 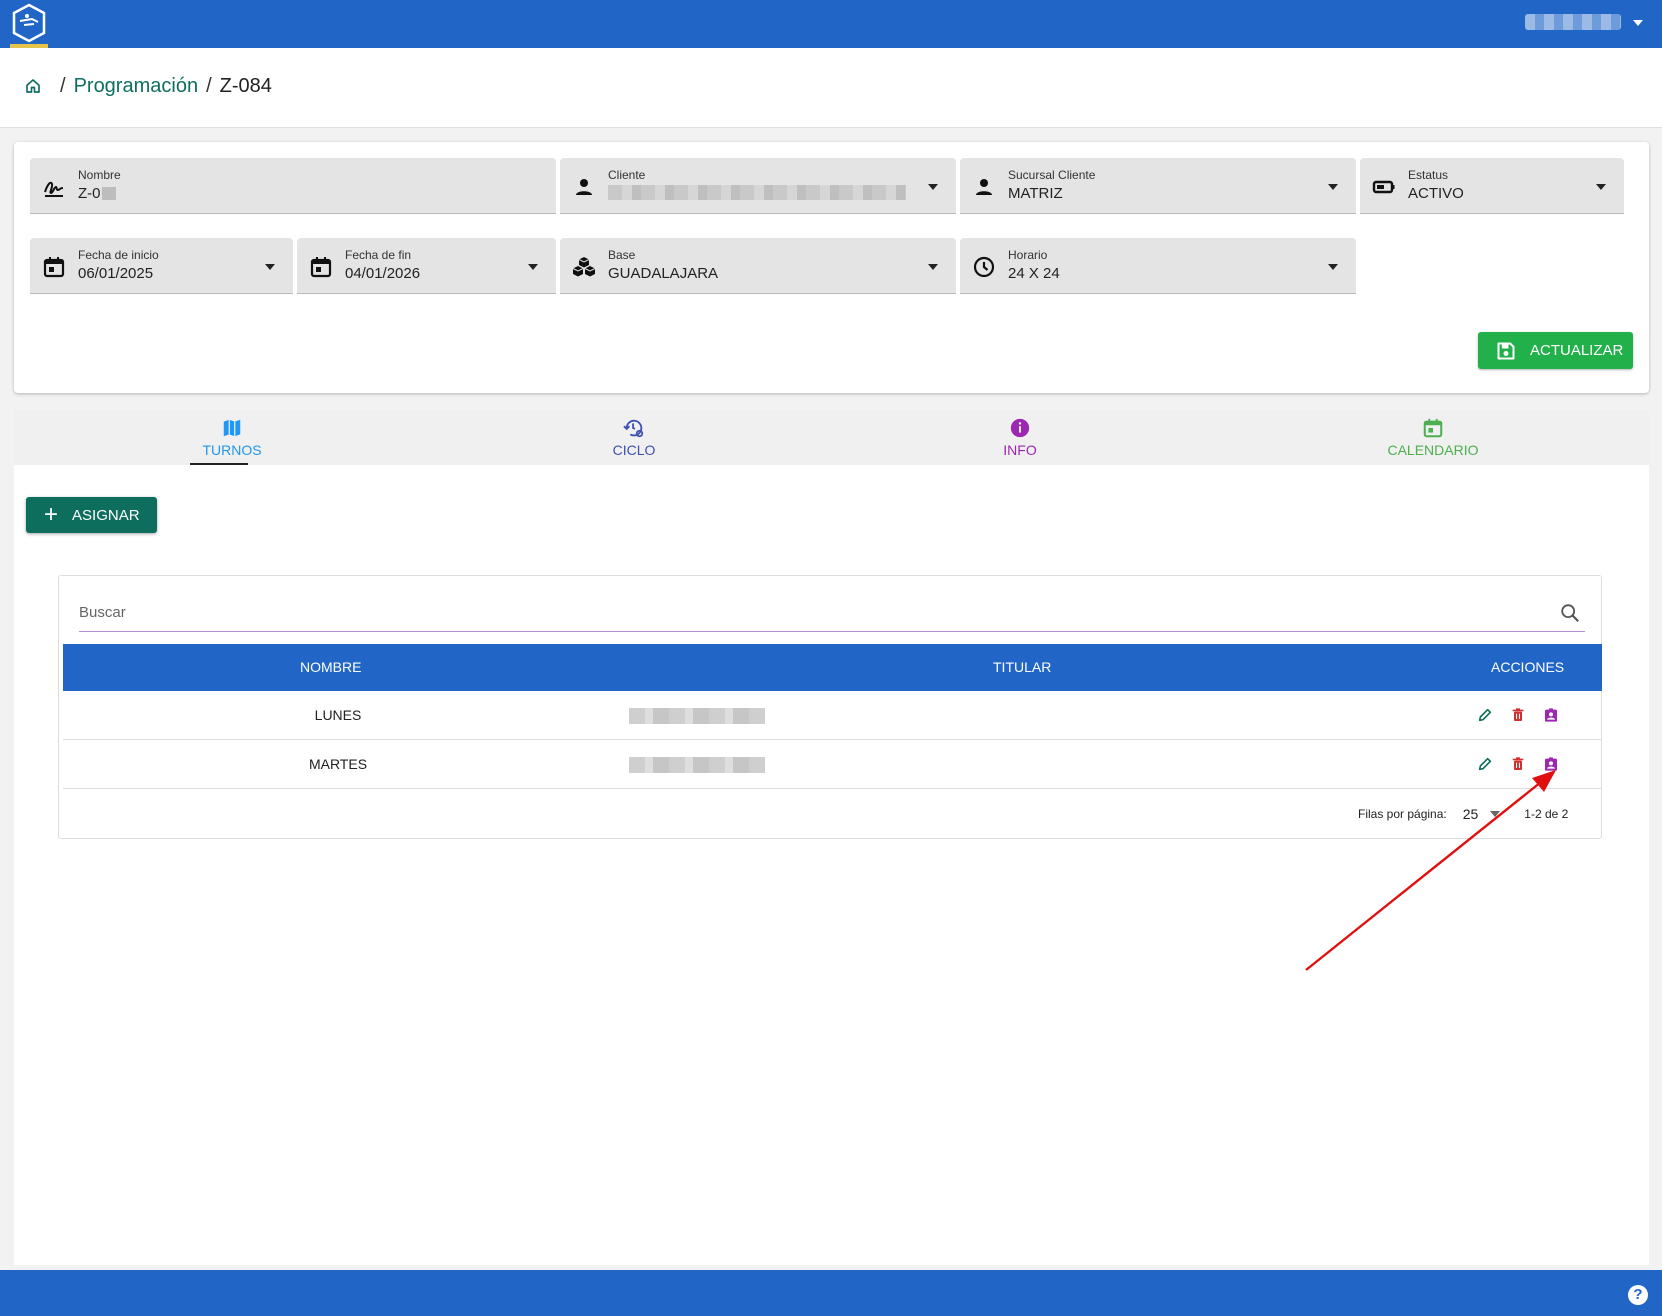 What do you see at coordinates (1433, 450) in the screenshot?
I see `tab-calendario-label: CALENDARIO` at bounding box center [1433, 450].